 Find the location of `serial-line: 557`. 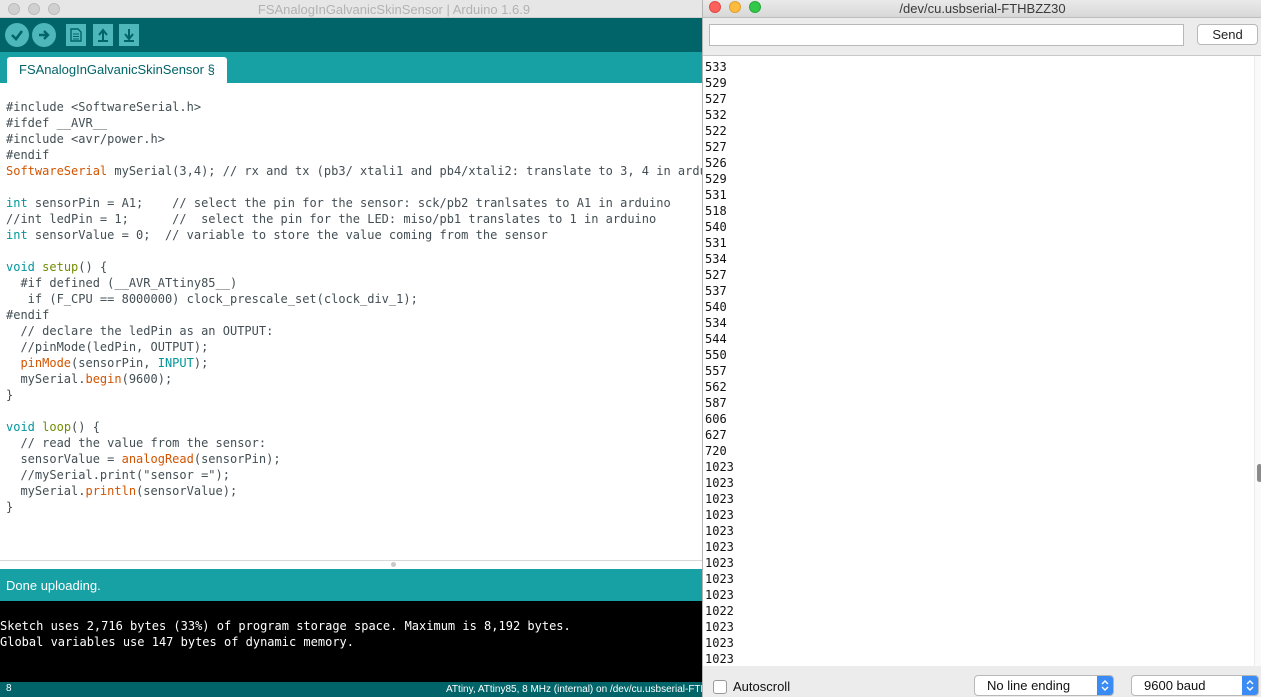

serial-line: 557 is located at coordinates (716, 371).